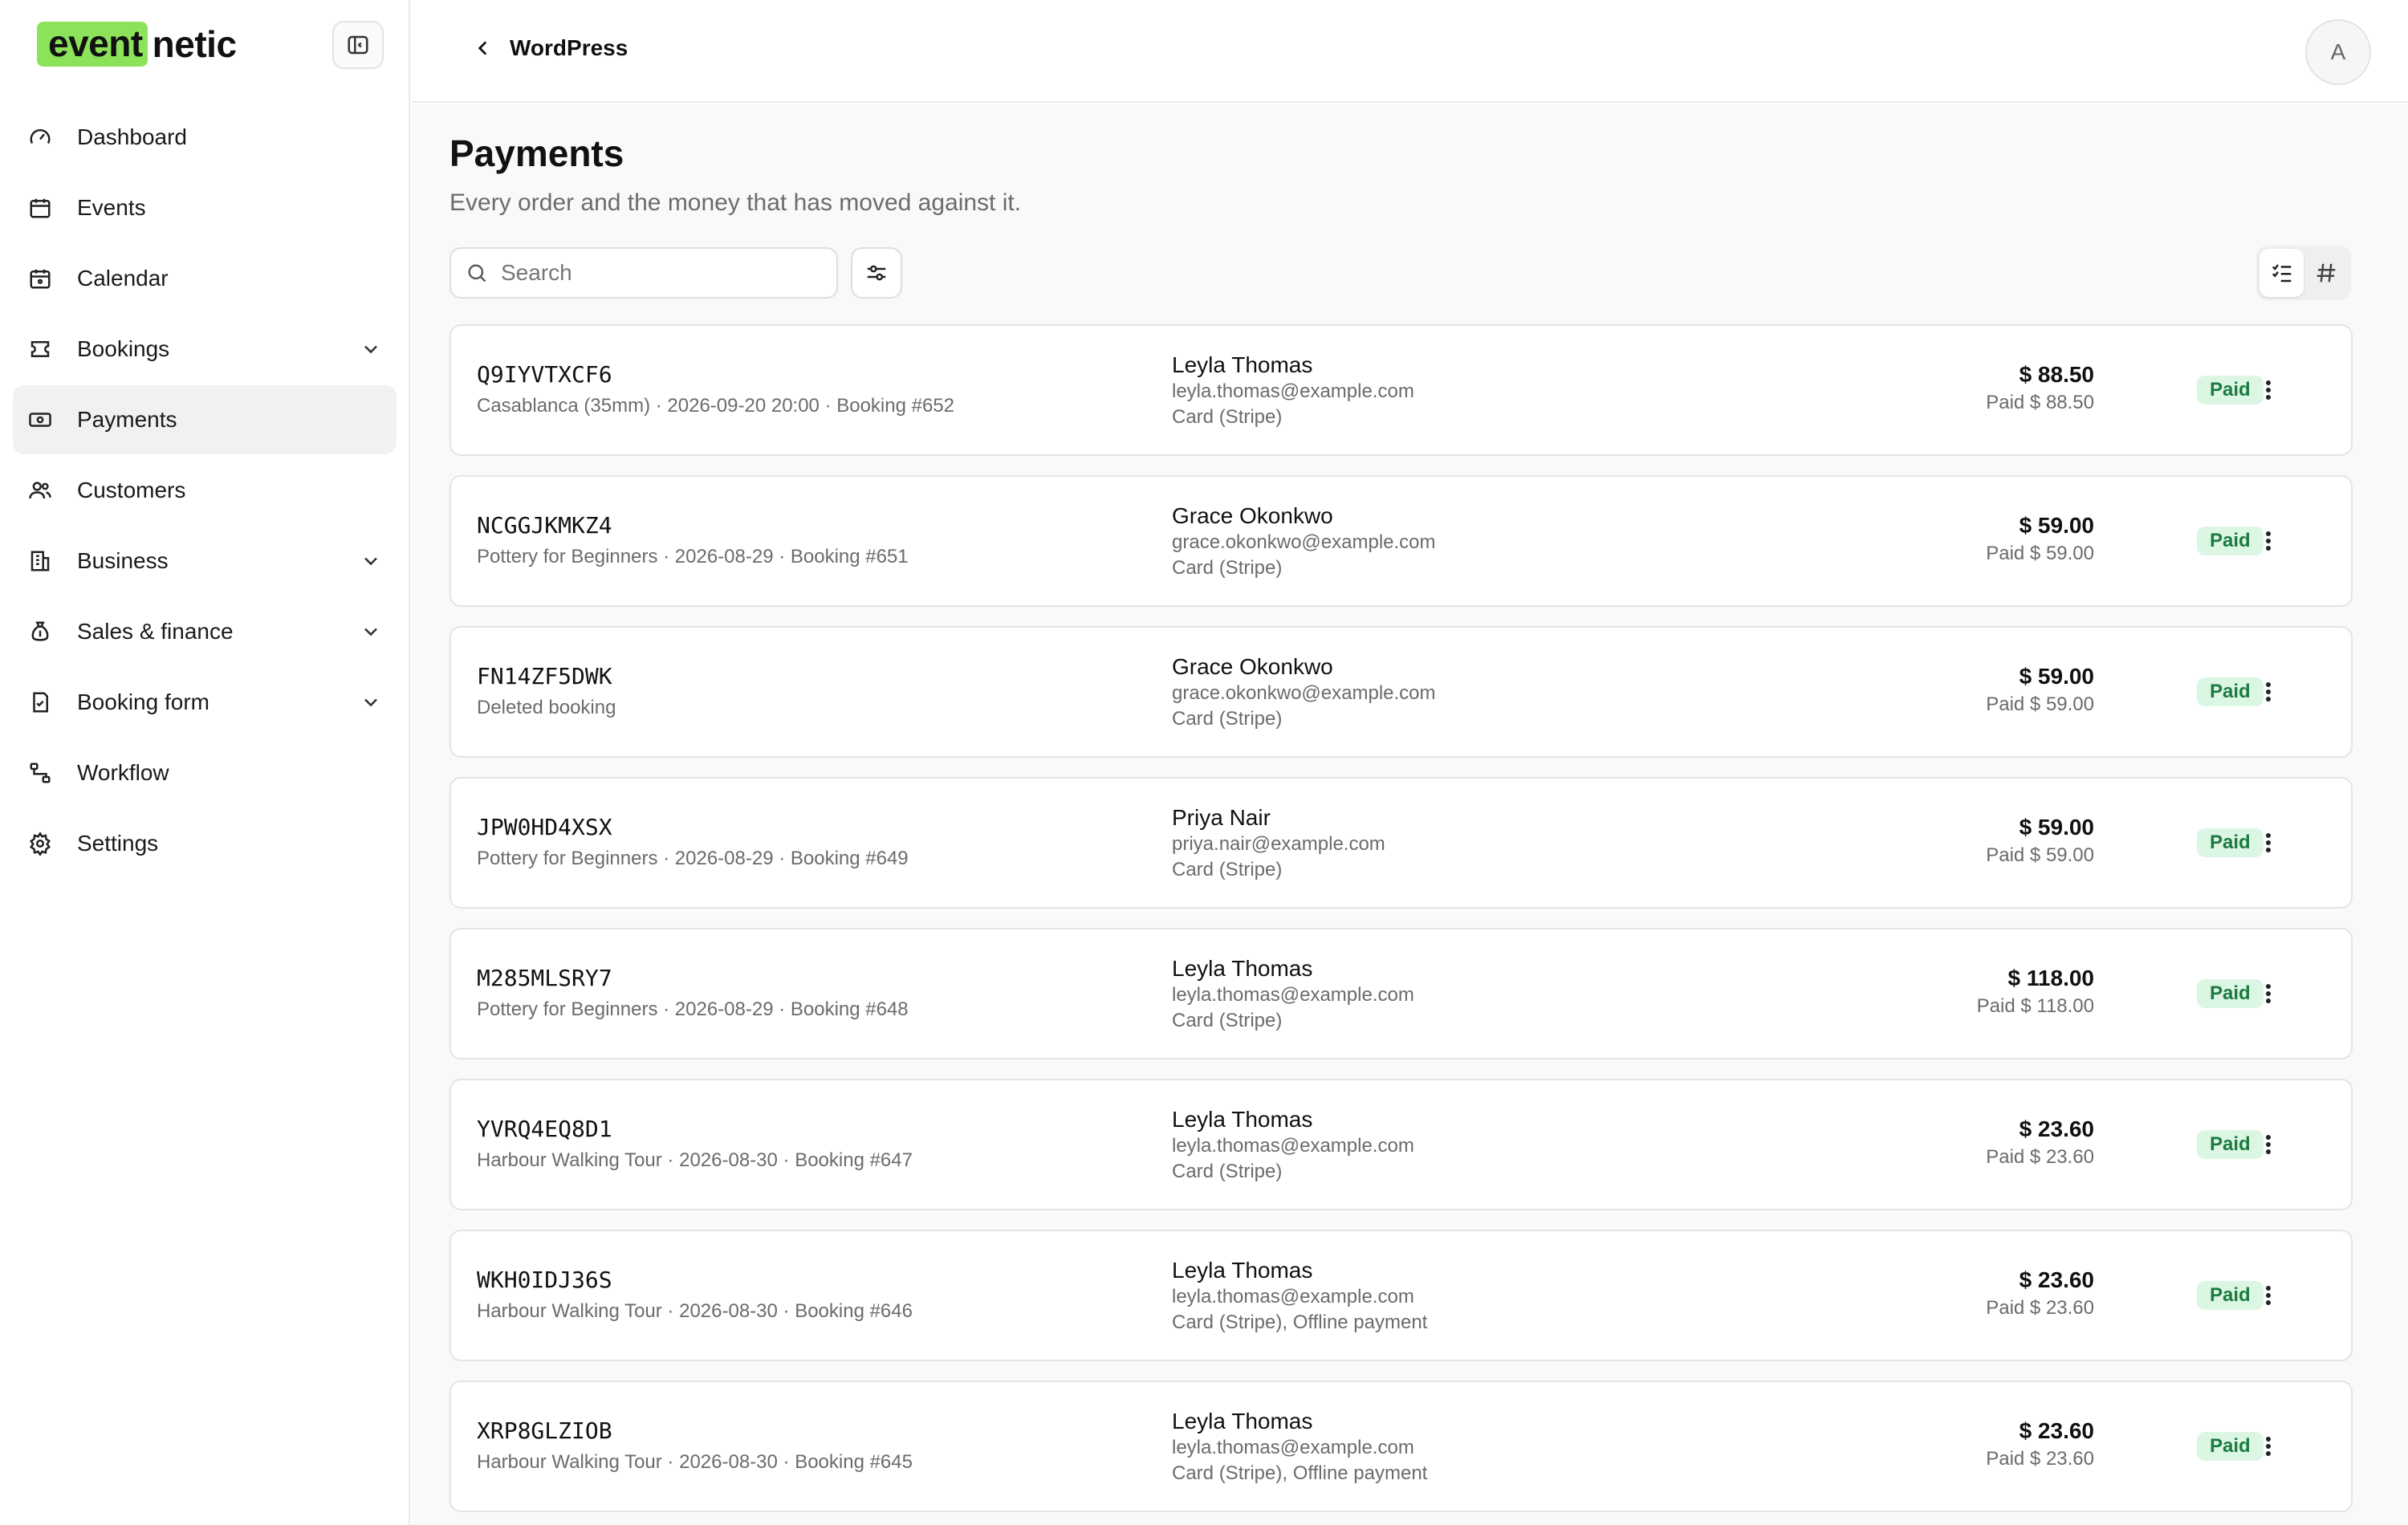  Describe the element at coordinates (661, 273) in the screenshot. I see `search-input` at that location.